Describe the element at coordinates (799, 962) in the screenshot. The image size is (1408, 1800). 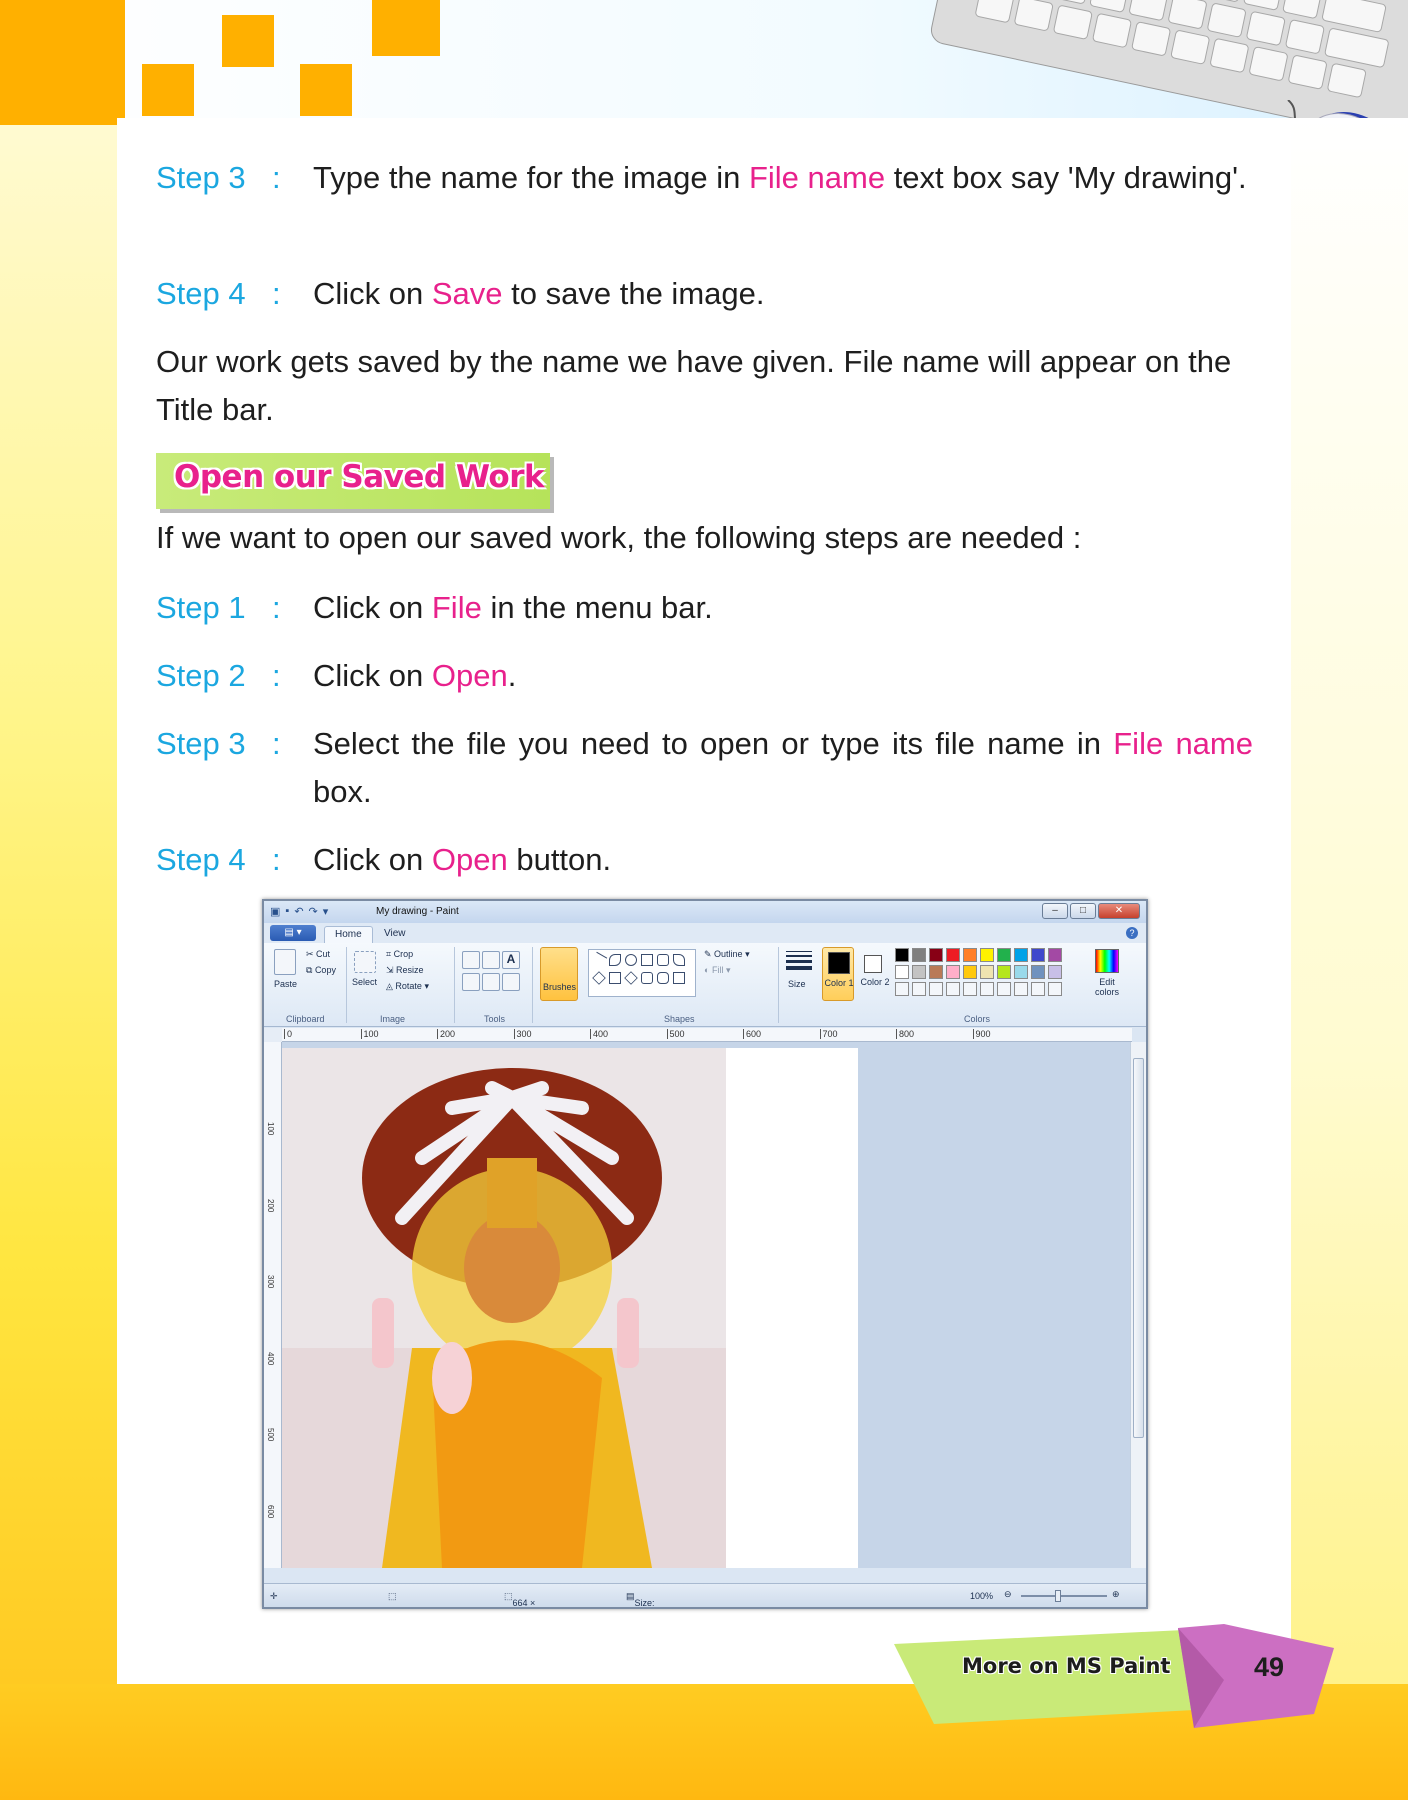
I see `size-icon` at that location.